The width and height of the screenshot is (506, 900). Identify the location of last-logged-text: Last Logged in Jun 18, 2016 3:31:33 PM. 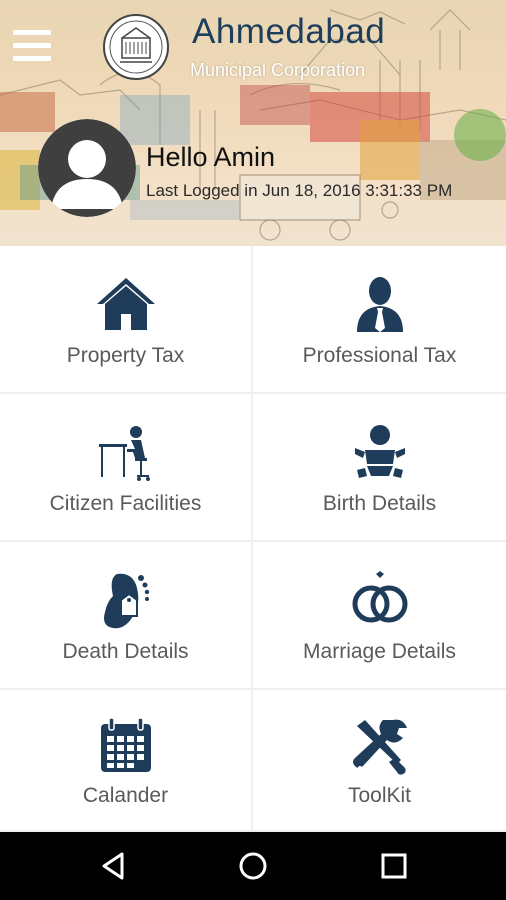
(299, 190).